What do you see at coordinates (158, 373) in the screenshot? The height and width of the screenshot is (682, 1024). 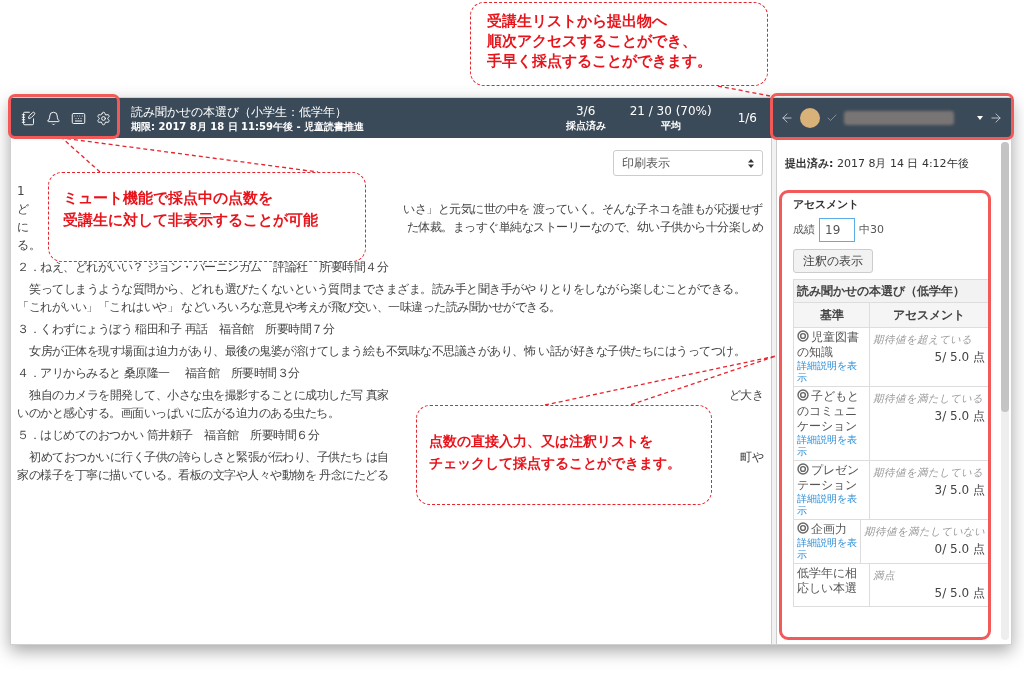 I see `book-heading: ４．アリからみると 桑原隆一 福音館 所要時間３分` at bounding box center [158, 373].